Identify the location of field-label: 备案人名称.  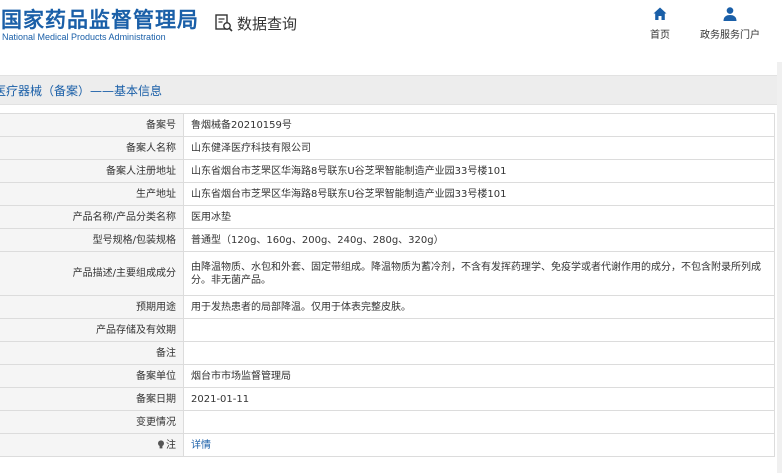
(92, 148).